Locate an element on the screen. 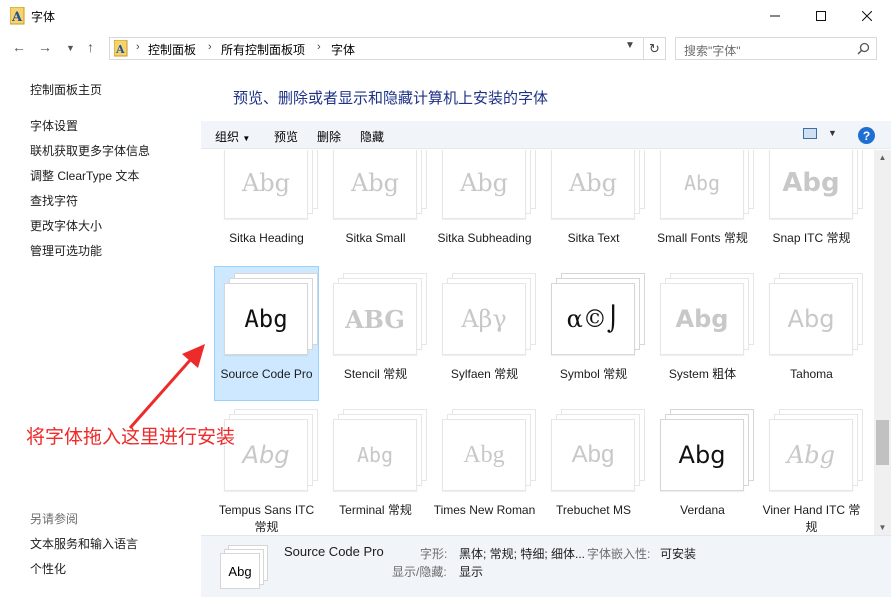 This screenshot has height=597, width=891. delete-button: 删除 is located at coordinates (329, 136).